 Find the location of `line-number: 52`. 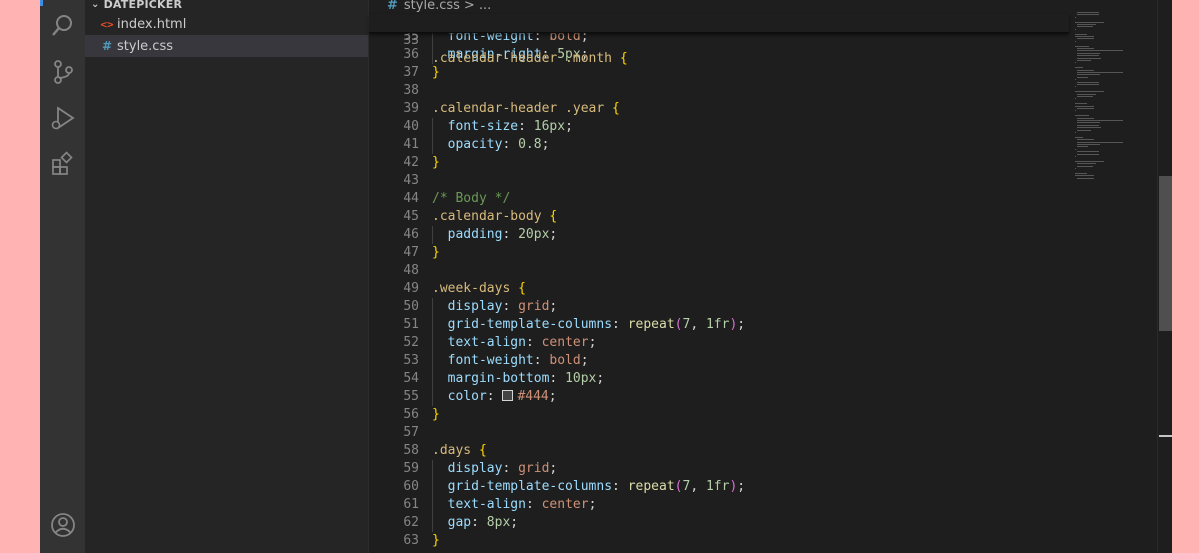

line-number: 52 is located at coordinates (411, 342).